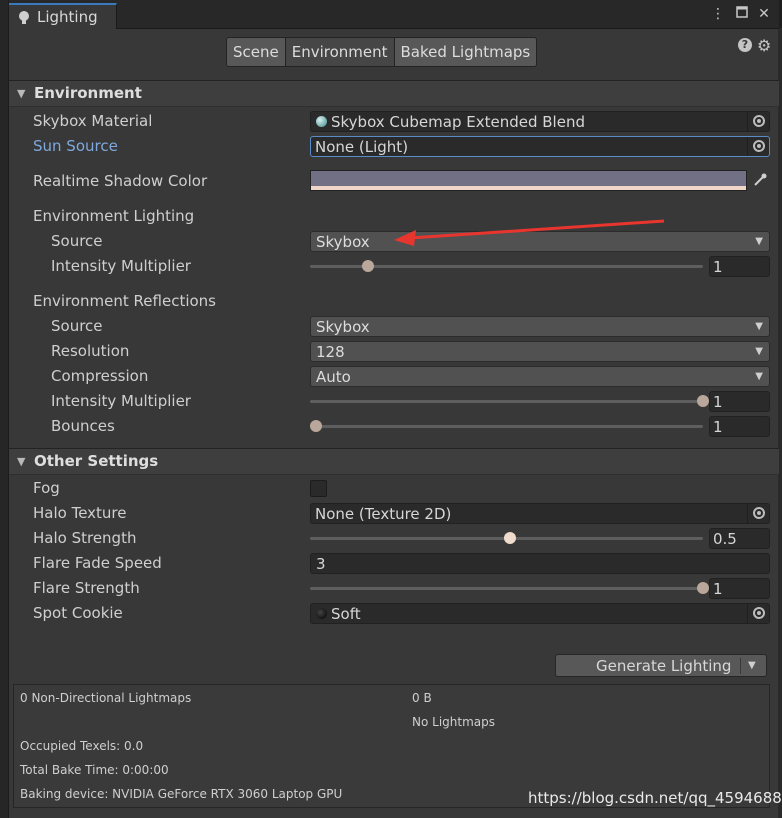 Image resolution: width=782 pixels, height=818 pixels. Describe the element at coordinates (362, 147) in the screenshot. I see `sun-source-value: None (Light)` at that location.